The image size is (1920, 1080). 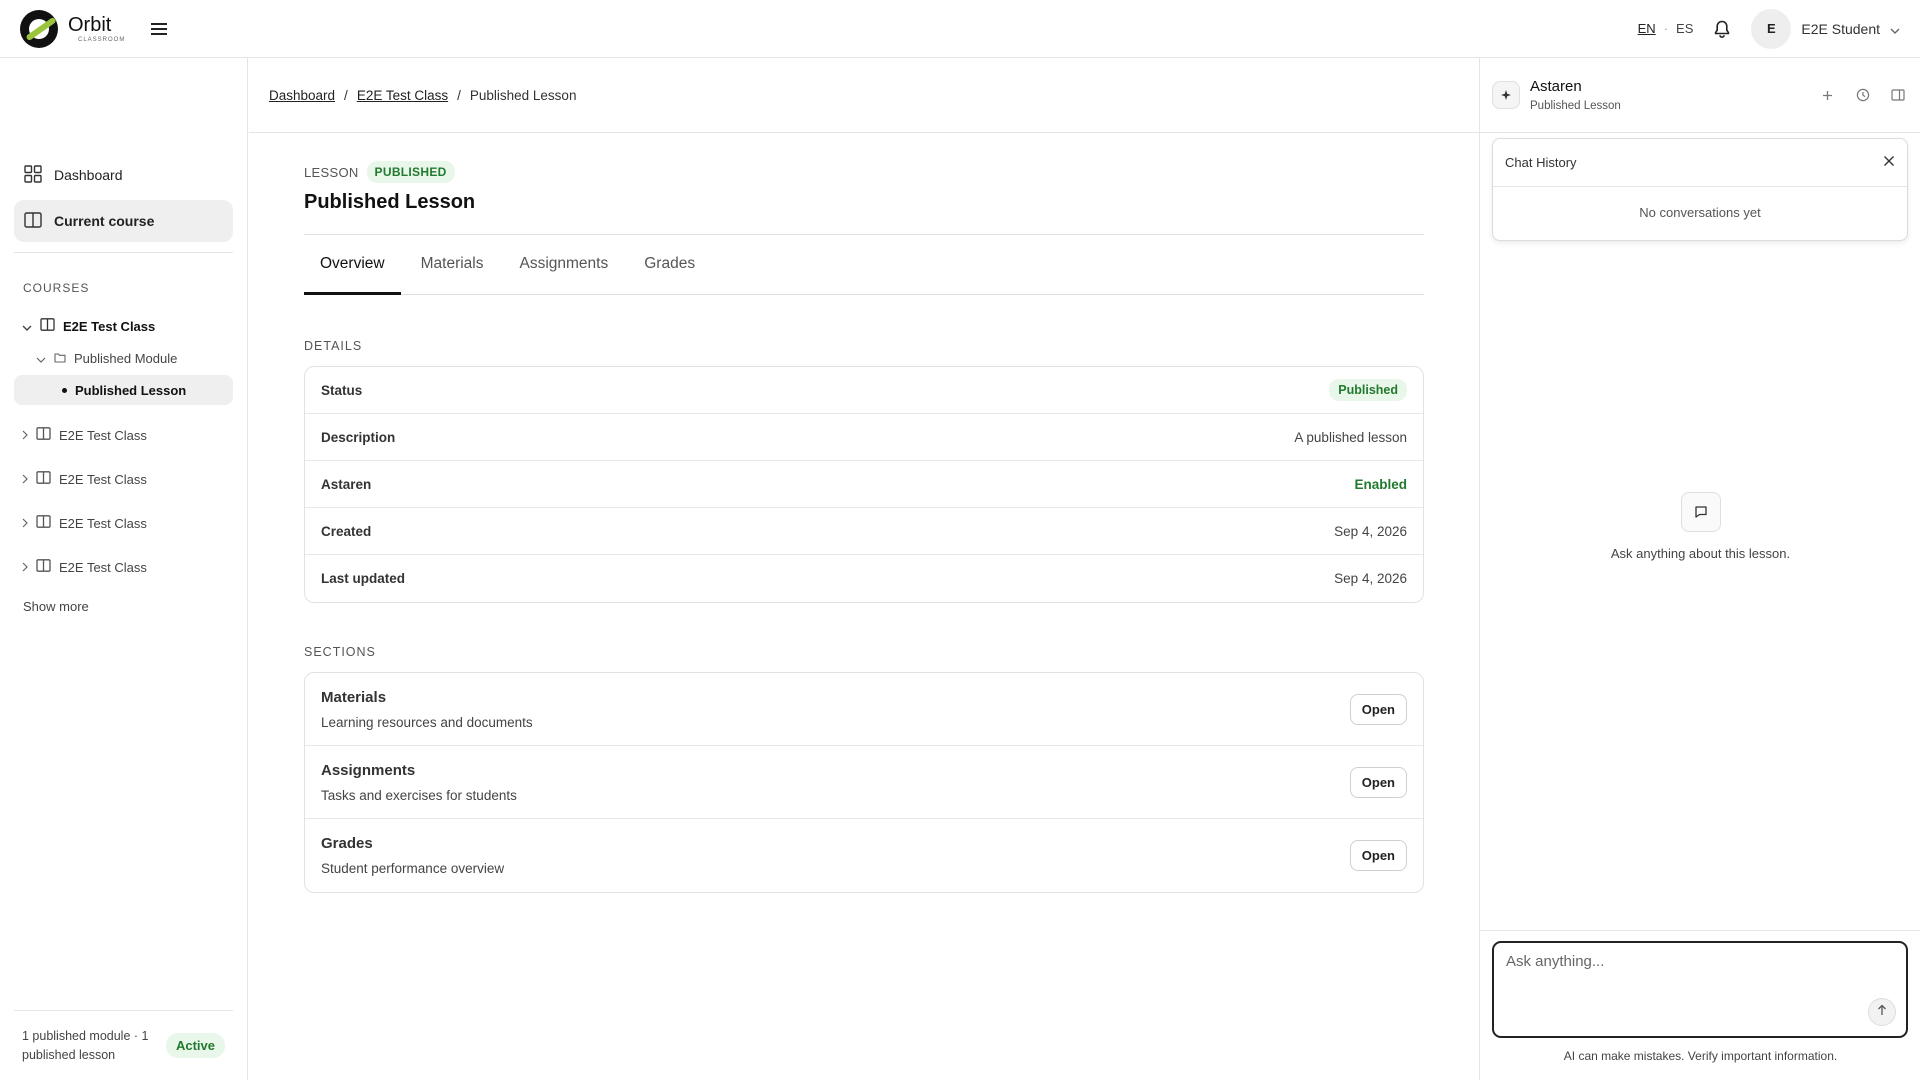 What do you see at coordinates (1700, 163) in the screenshot?
I see `chat-history-header: Chat History` at bounding box center [1700, 163].